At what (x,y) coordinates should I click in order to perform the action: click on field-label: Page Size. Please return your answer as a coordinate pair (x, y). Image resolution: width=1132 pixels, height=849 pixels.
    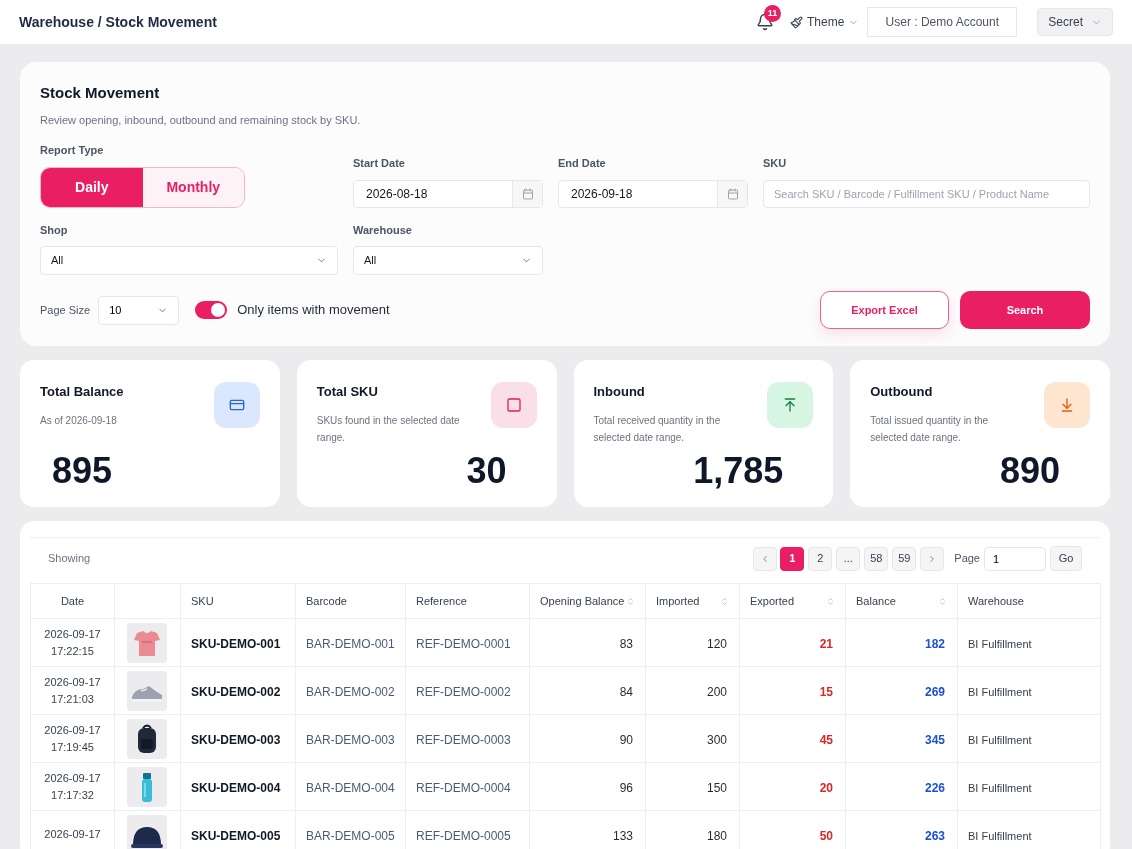
    Looking at the image, I should click on (65, 310).